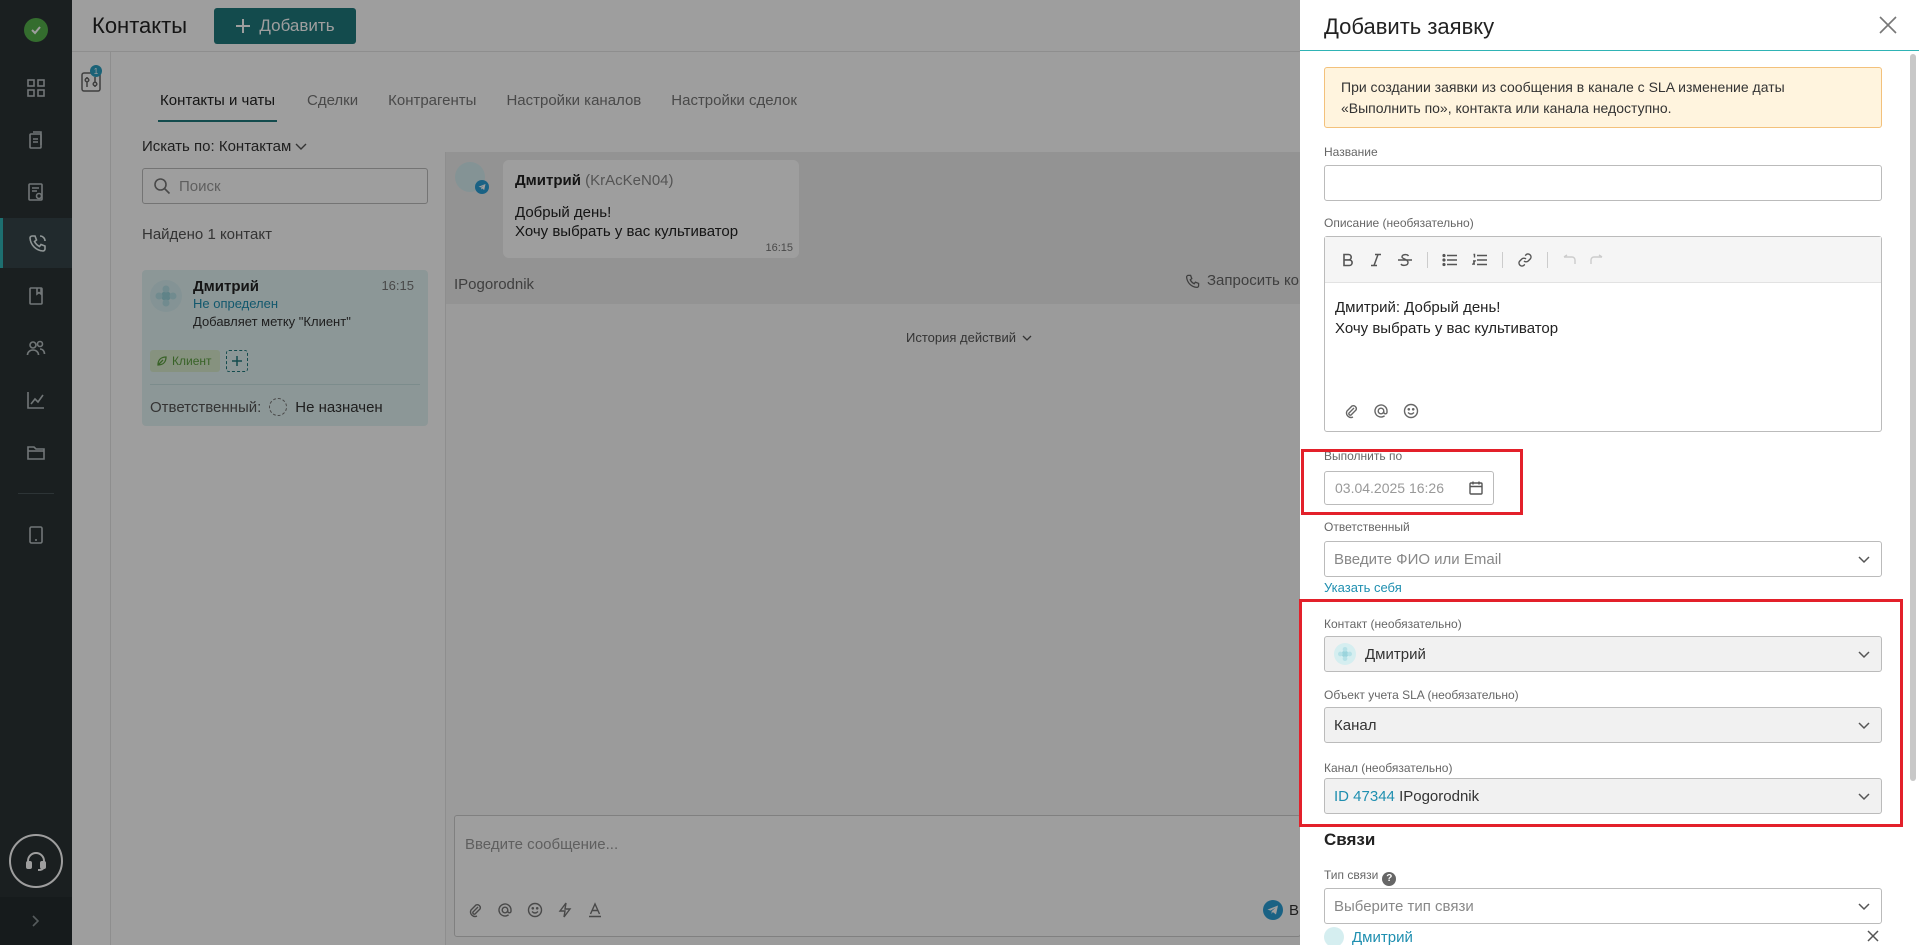 This screenshot has height=945, width=1919. Describe the element at coordinates (432, 105) in the screenshot. I see `tab-counterparties: Контрагенты` at that location.